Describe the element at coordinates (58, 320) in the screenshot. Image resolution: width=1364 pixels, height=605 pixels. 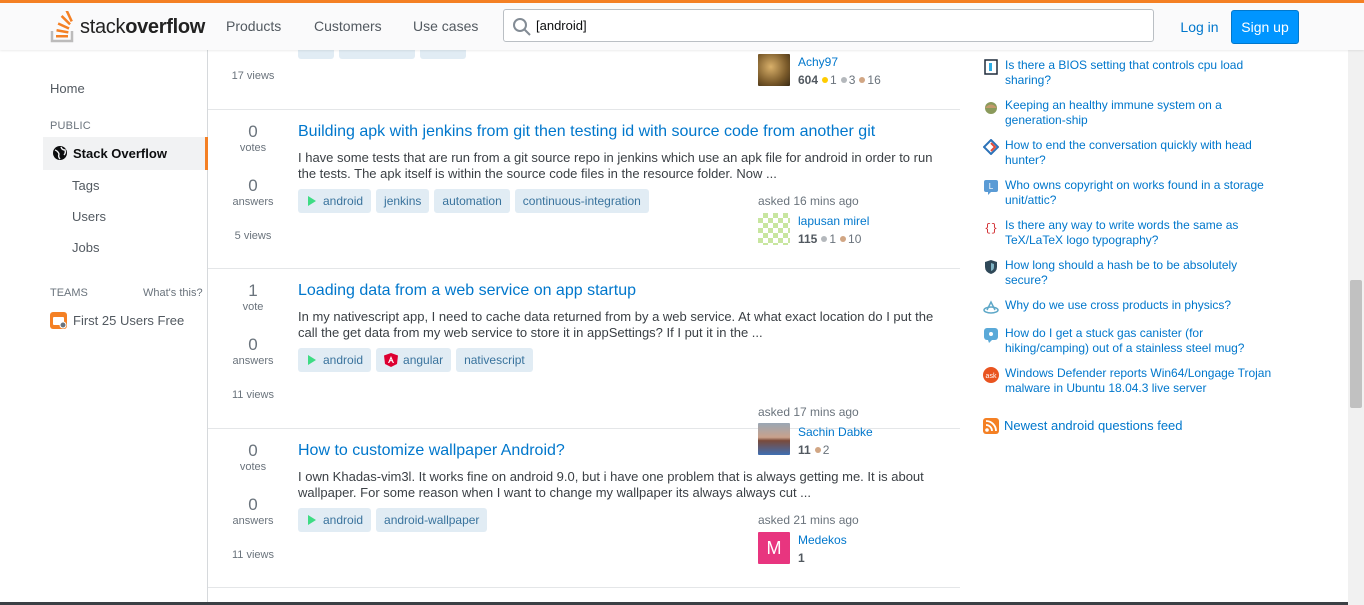
I see `briefcase-icon` at that location.